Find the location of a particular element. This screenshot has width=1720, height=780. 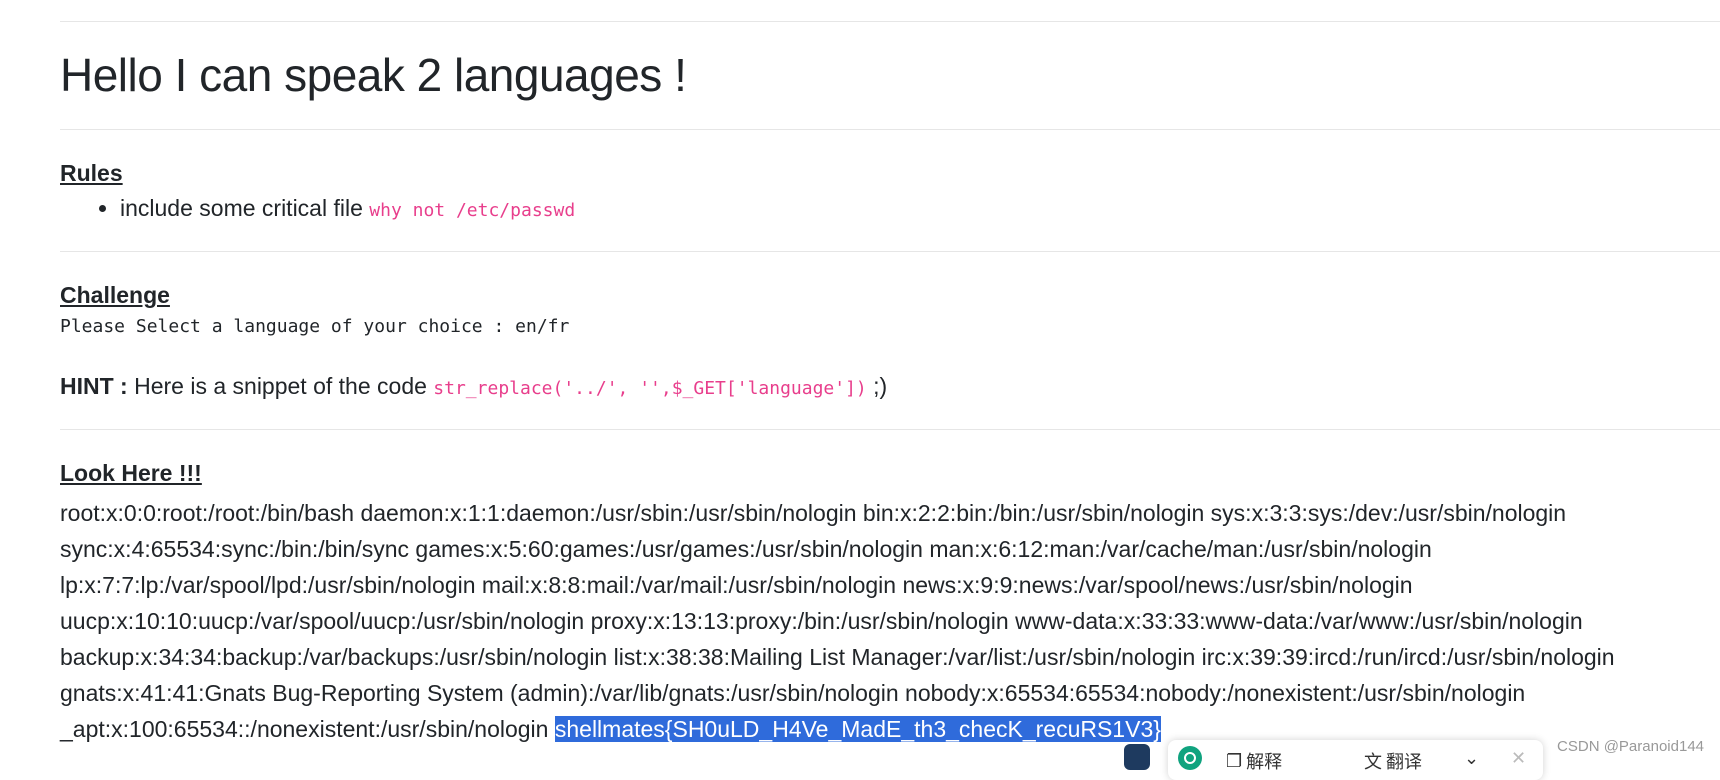

challenge-heading: Challenge is located at coordinates (115, 295).